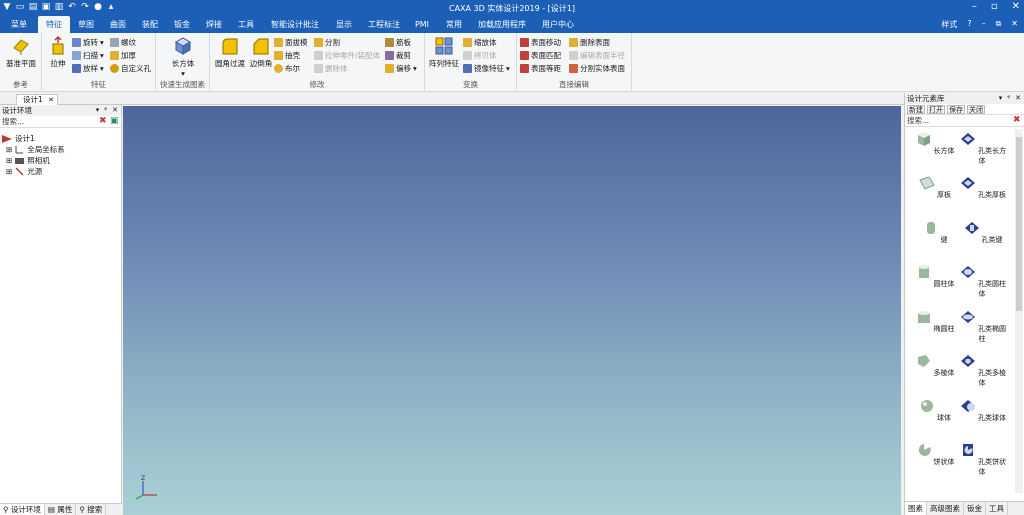 Image resolution: width=1024 pixels, height=515 pixels. I want to click on copy-body-button: 拷贝体, so click(480, 55).